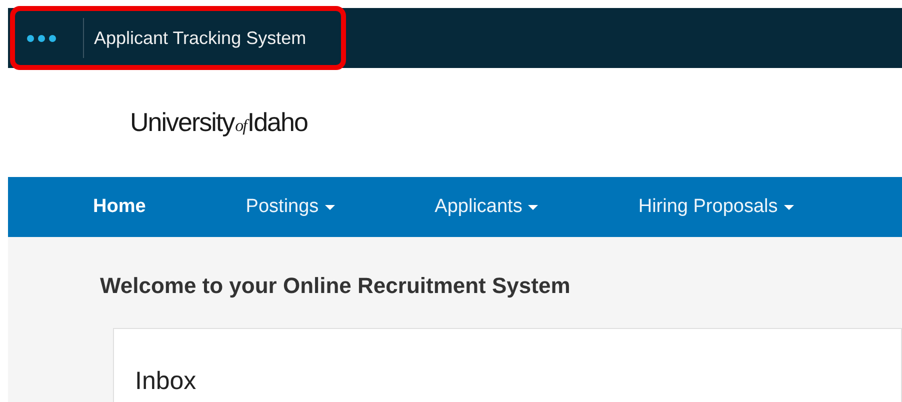 This screenshot has height=402, width=902. I want to click on university-logo: UniversityofIdaho, so click(219, 122).